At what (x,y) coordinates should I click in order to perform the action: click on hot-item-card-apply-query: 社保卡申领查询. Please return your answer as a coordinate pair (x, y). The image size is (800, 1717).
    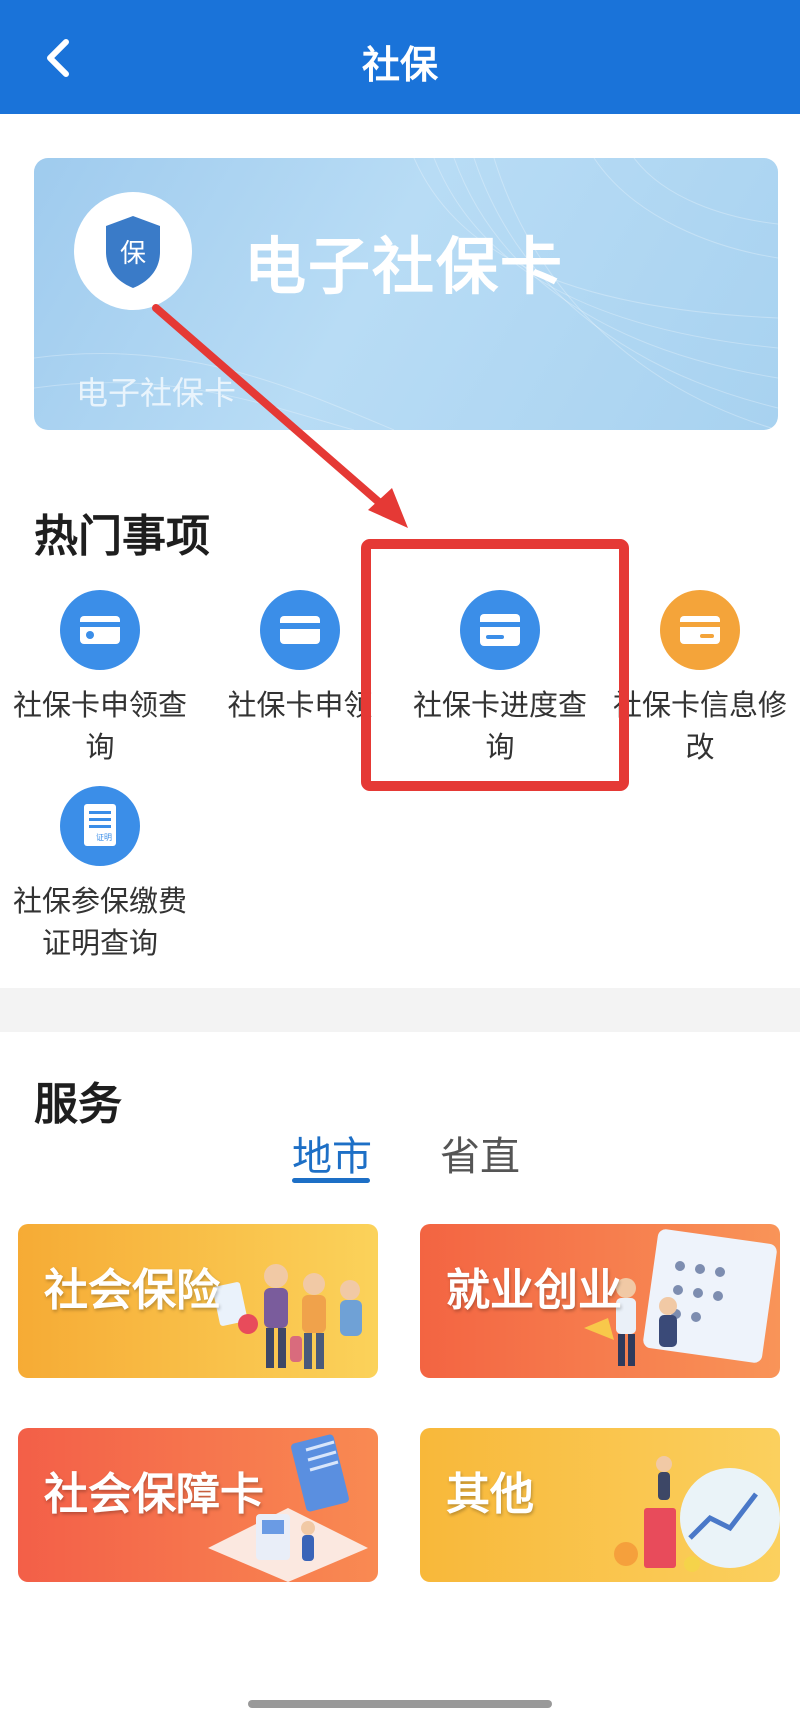
    Looking at the image, I should click on (100, 679).